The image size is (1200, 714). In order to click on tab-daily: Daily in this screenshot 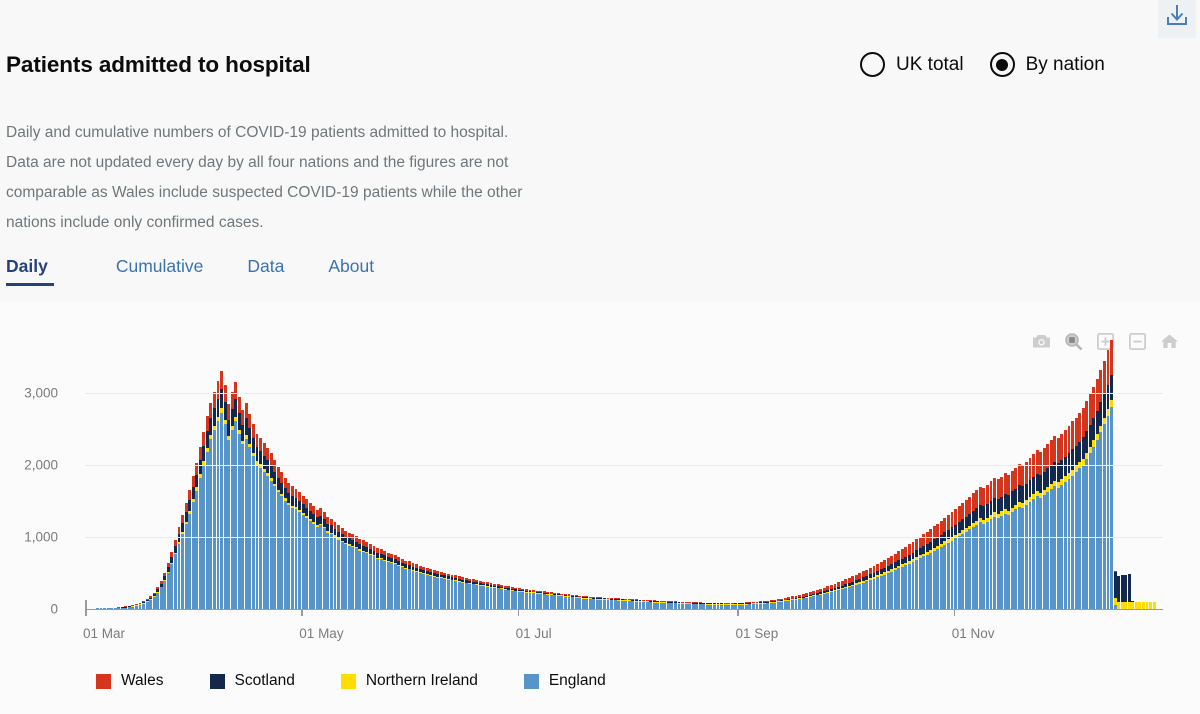, I will do `click(38, 271)`.